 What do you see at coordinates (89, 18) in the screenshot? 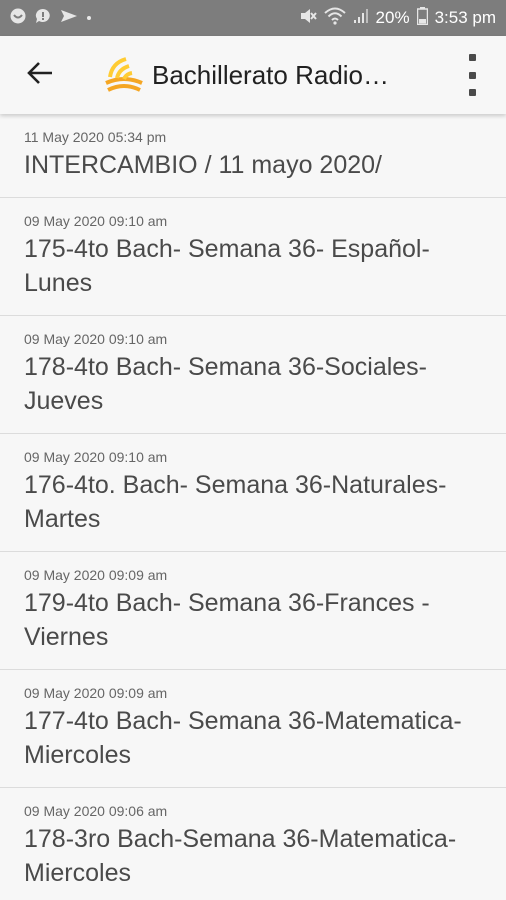
I see `dot-icon` at bounding box center [89, 18].